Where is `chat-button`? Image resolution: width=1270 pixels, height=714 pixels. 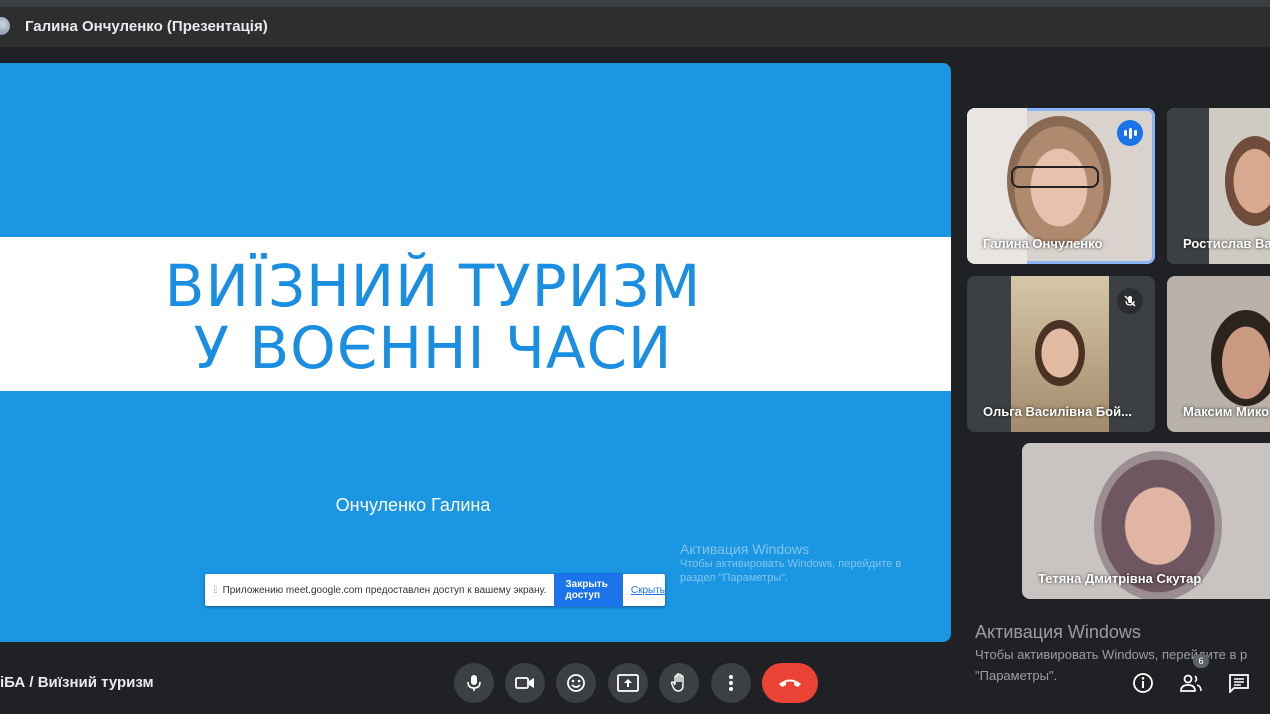 chat-button is located at coordinates (1239, 683).